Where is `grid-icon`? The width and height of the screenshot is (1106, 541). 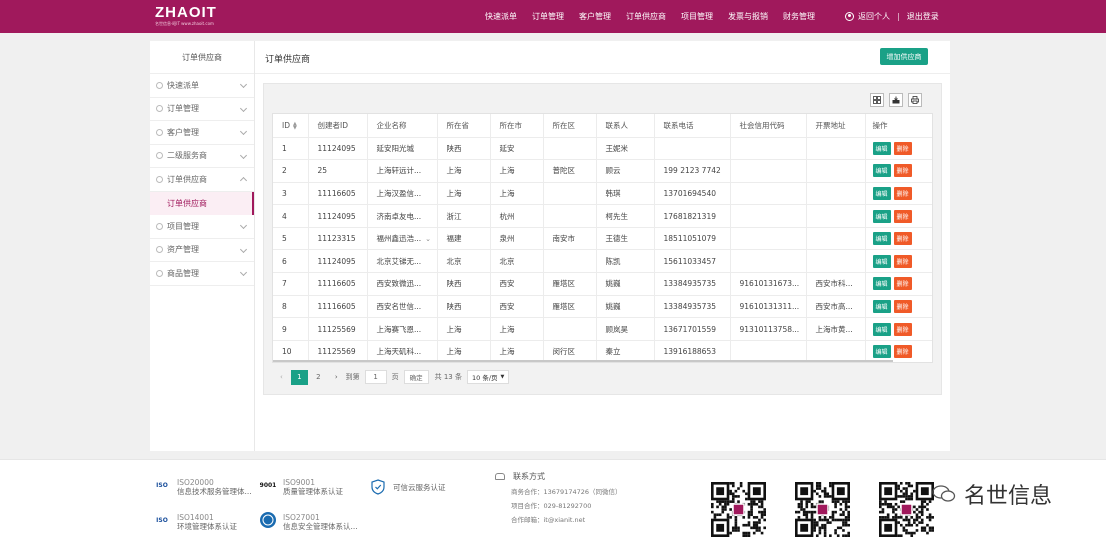 grid-icon is located at coordinates (877, 100).